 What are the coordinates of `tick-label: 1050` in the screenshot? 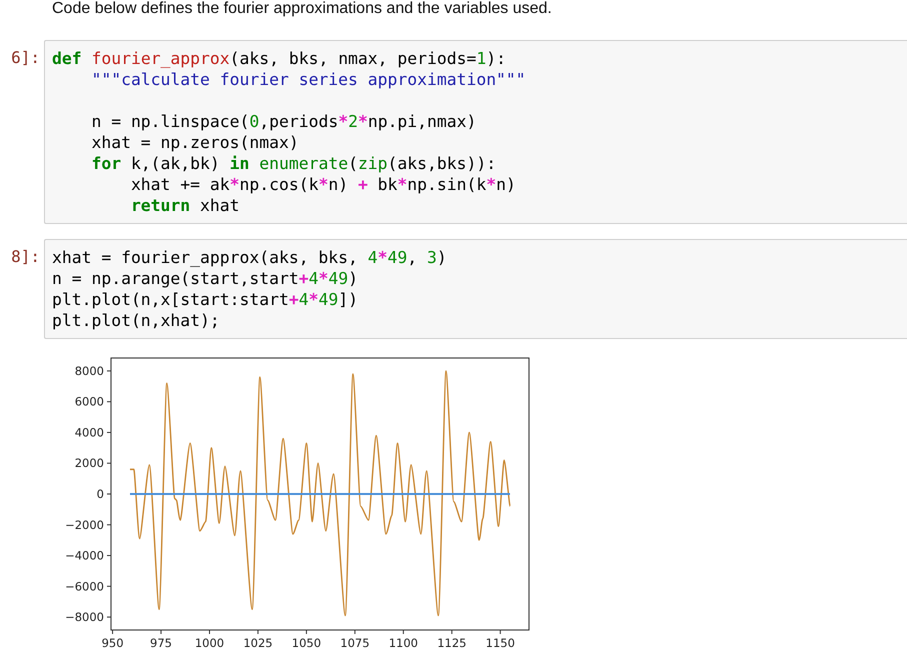 It's located at (307, 643).